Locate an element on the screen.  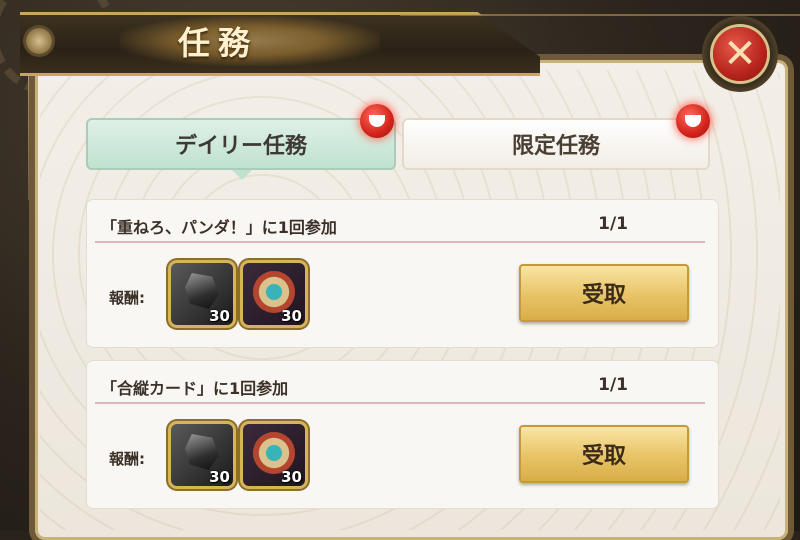
page-title: 任務 is located at coordinates (218, 43).